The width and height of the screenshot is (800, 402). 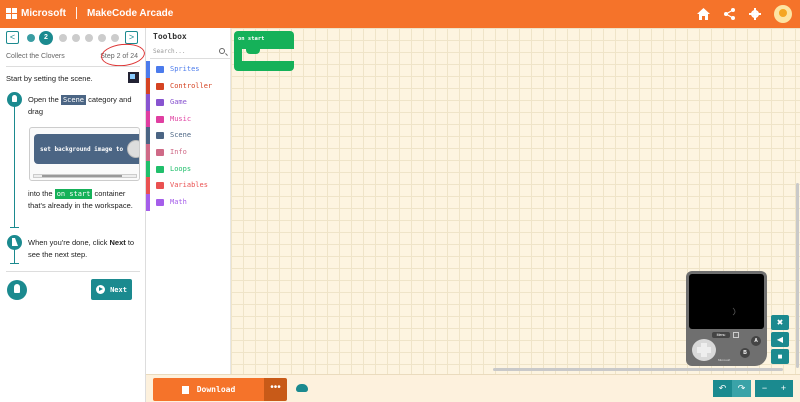 What do you see at coordinates (178, 102) in the screenshot?
I see `category-label: Game` at bounding box center [178, 102].